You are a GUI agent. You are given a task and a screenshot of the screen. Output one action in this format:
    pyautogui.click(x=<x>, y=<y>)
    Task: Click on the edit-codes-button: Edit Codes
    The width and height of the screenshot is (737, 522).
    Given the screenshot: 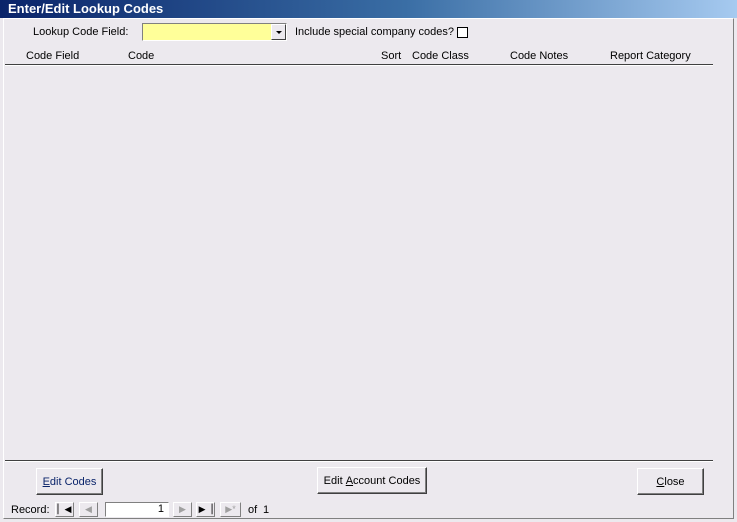 What is the action you would take?
    pyautogui.click(x=69, y=481)
    